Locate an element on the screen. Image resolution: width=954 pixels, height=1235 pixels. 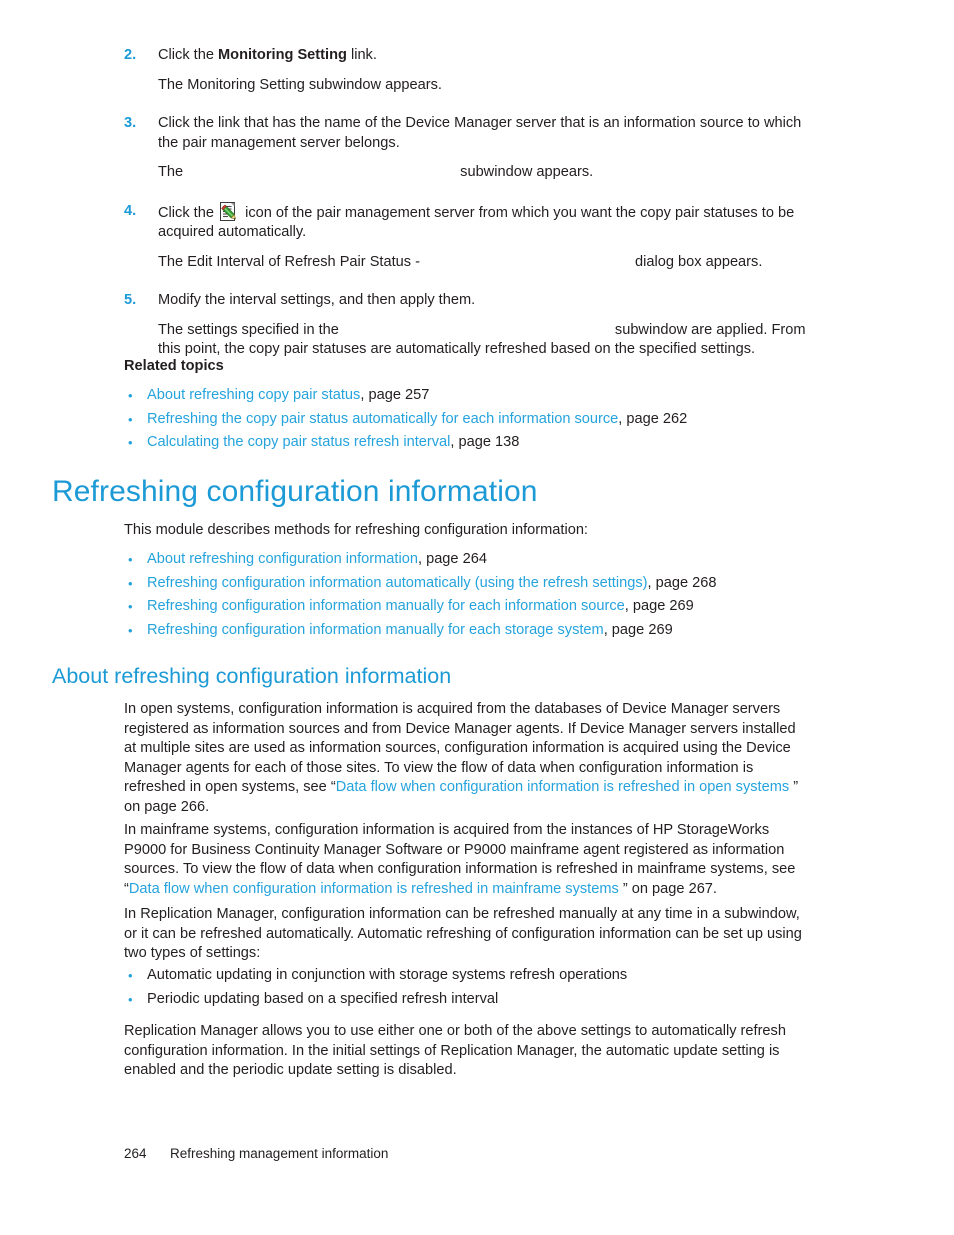
step-4-text-before: Click the is located at coordinates (188, 212).